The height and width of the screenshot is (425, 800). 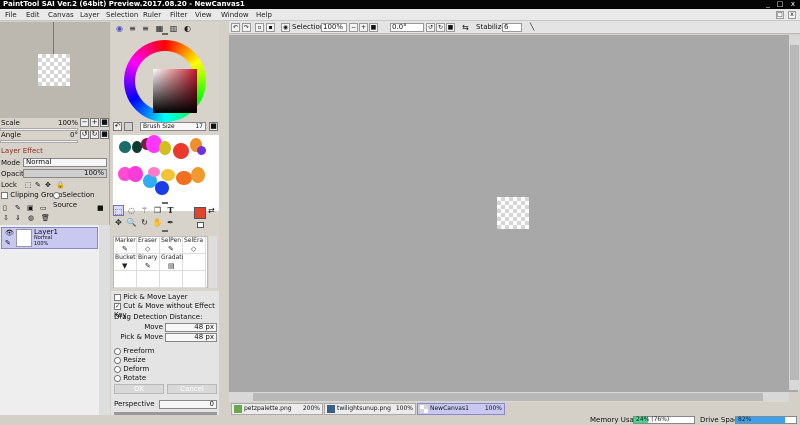 I want to click on angle-field: 0.0°, so click(x=407, y=27).